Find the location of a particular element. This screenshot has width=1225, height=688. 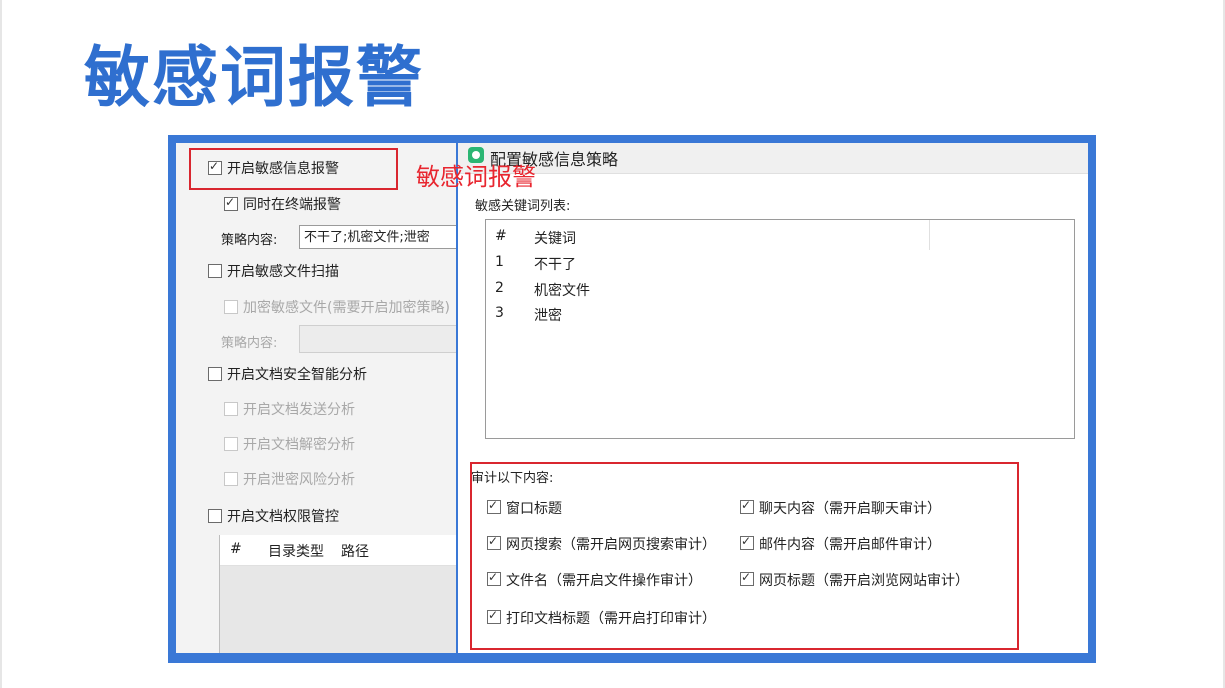

keyword-row-index: 2 is located at coordinates (499, 288).